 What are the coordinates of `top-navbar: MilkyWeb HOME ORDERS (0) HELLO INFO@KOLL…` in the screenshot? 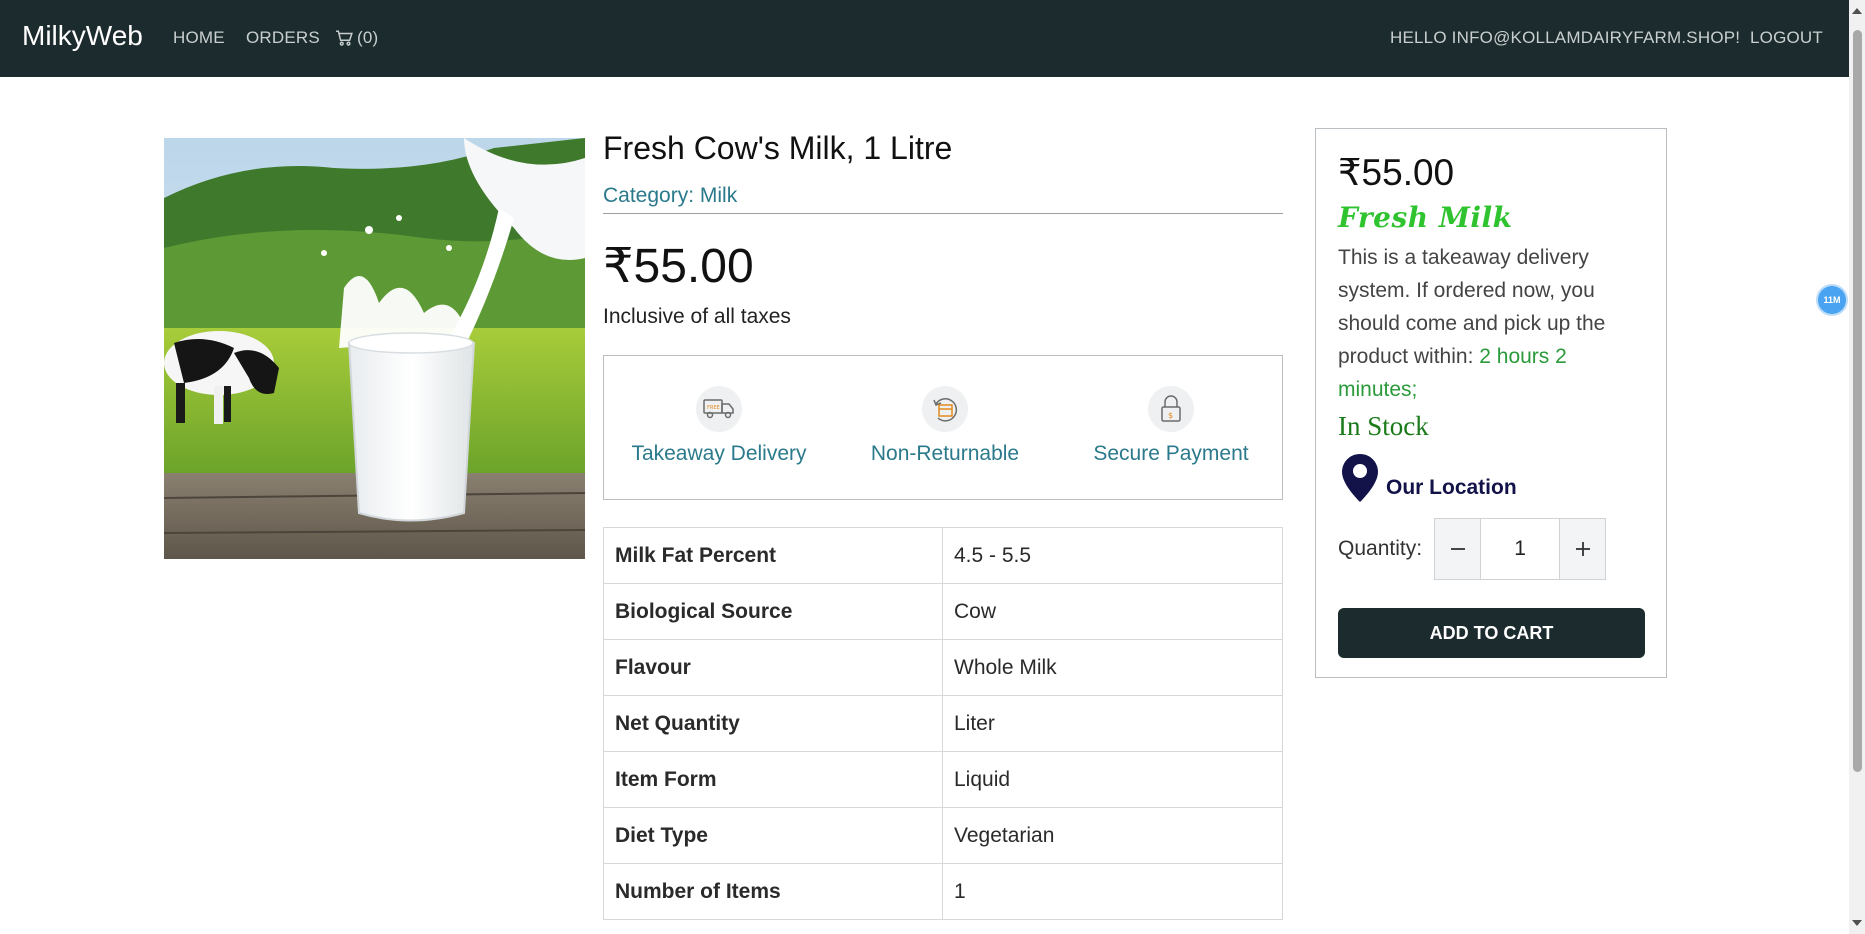 It's located at (924, 38).